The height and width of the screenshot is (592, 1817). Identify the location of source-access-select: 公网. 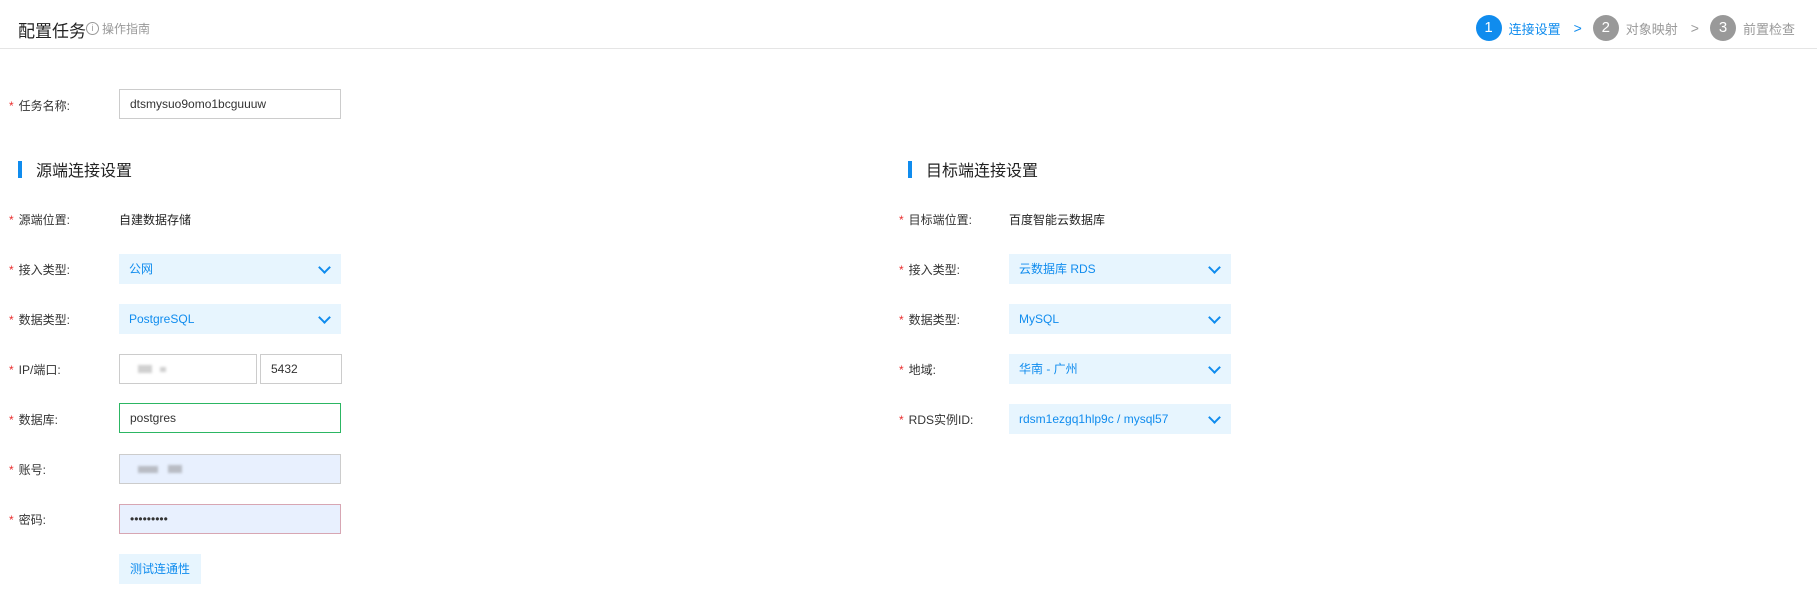
(230, 269).